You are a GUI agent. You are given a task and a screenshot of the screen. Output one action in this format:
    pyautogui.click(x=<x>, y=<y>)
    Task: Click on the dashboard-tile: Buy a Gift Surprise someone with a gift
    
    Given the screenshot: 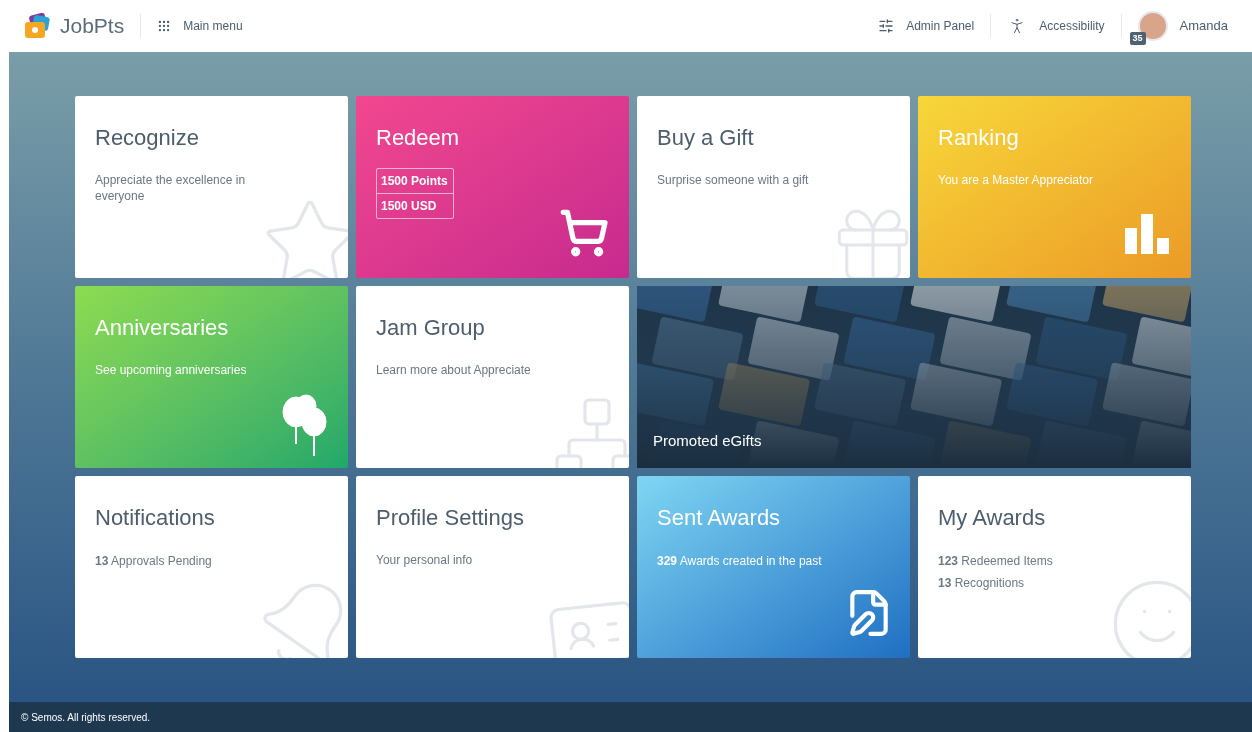 What is the action you would take?
    pyautogui.click(x=773, y=187)
    